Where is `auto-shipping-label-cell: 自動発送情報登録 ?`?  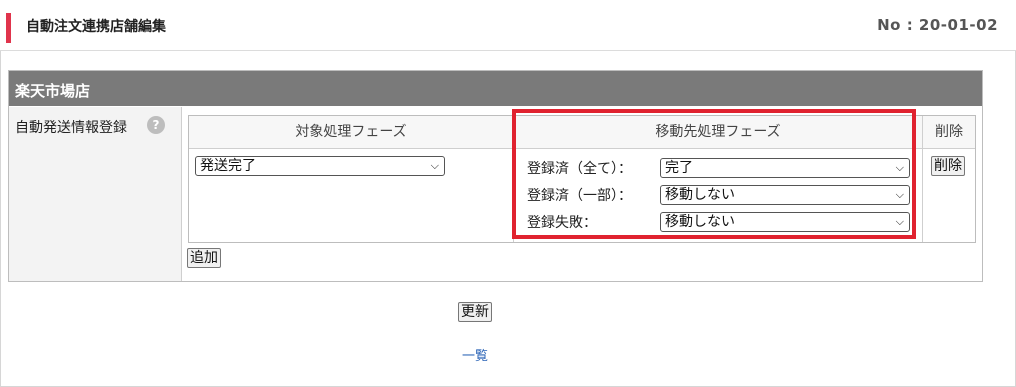
auto-shipping-label-cell: 自動発送情報登録 ? is located at coordinates (95, 194).